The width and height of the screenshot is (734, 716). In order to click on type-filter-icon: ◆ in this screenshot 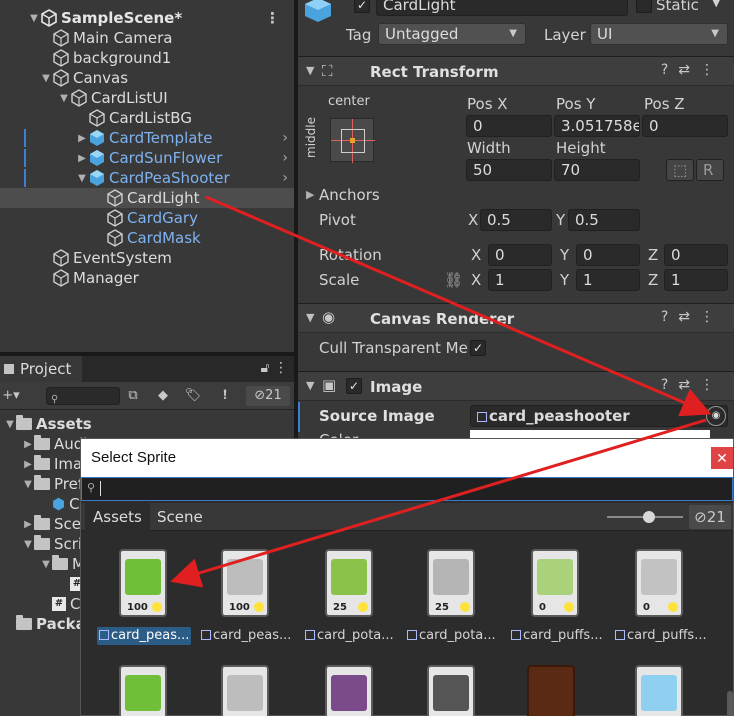, I will do `click(163, 396)`.